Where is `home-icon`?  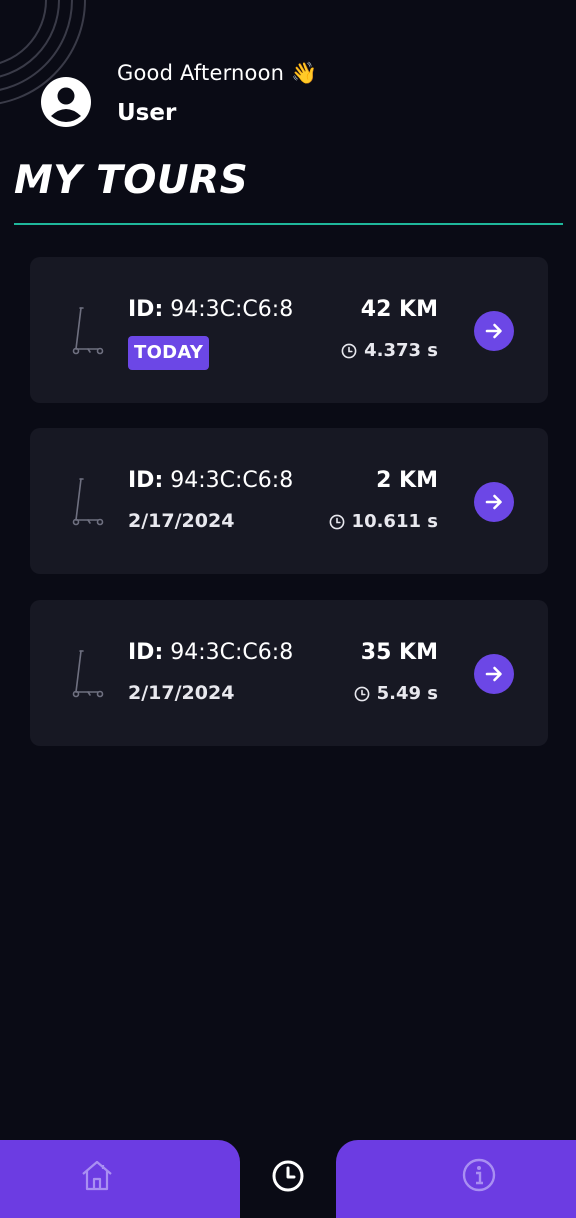
home-icon is located at coordinates (97, 1175).